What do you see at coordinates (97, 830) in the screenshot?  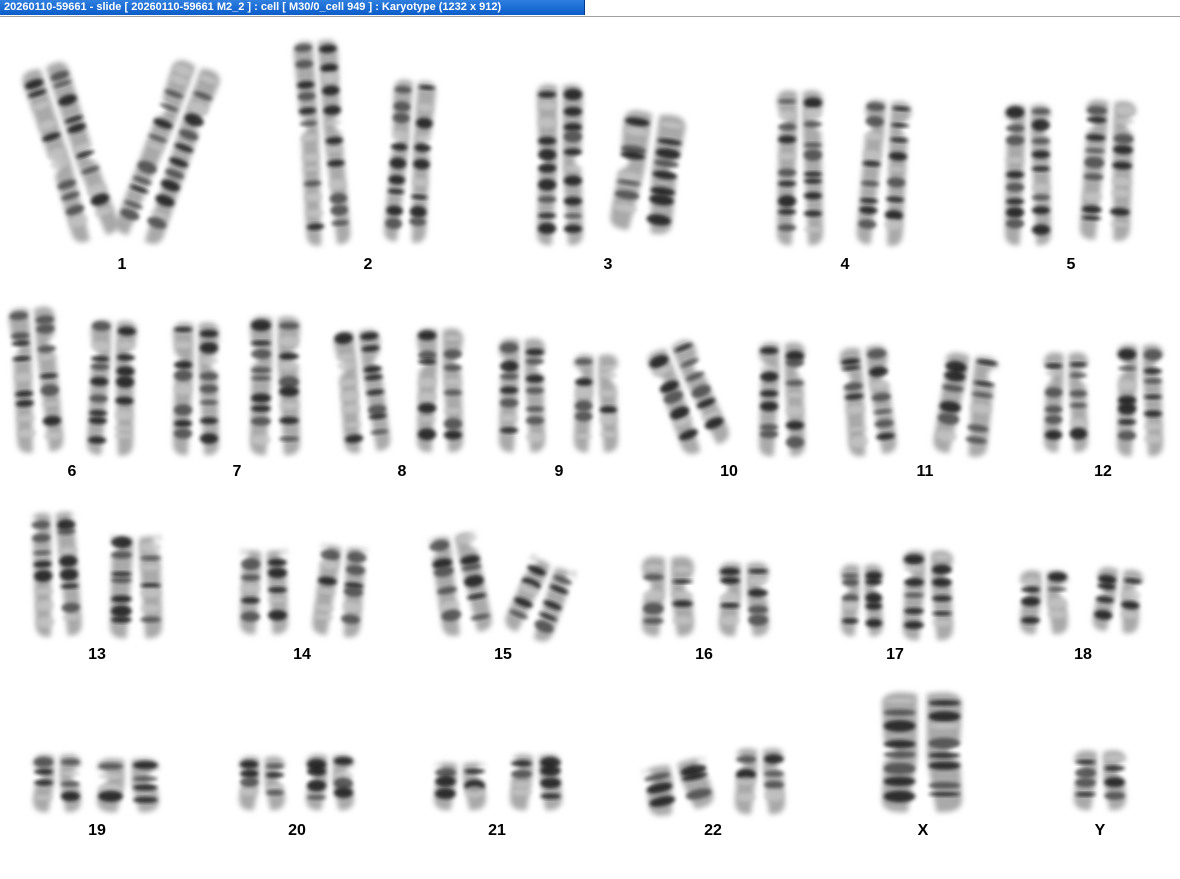 I see `chromosome-label: 19` at bounding box center [97, 830].